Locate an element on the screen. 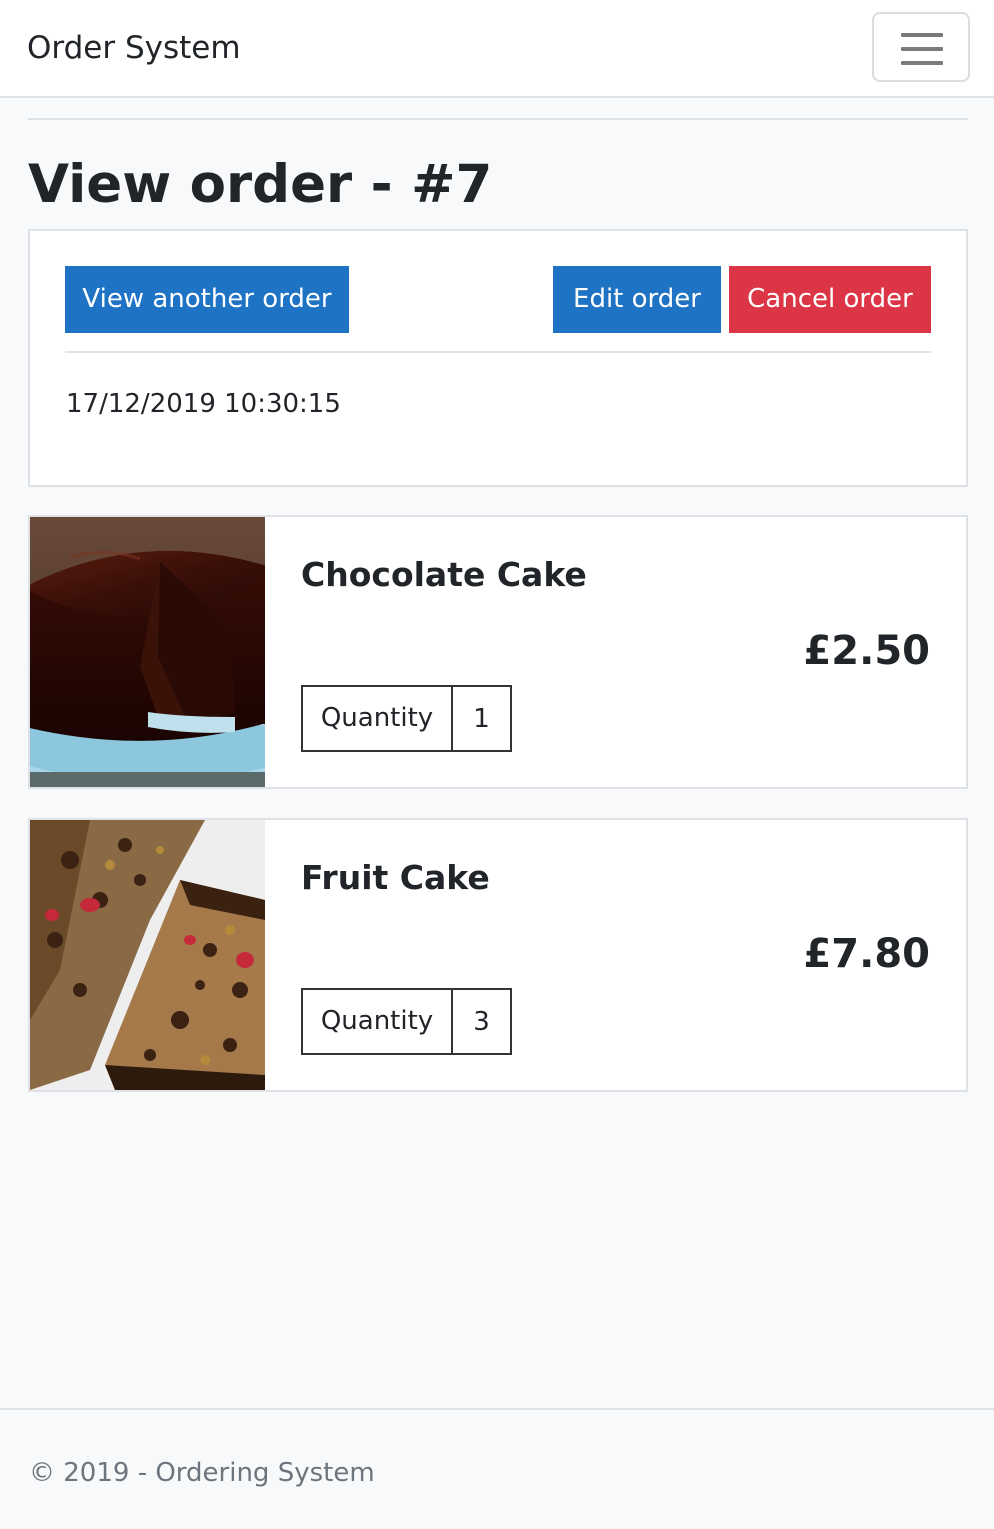 The image size is (994, 1529). hamburger-menu-icon is located at coordinates (921, 47).